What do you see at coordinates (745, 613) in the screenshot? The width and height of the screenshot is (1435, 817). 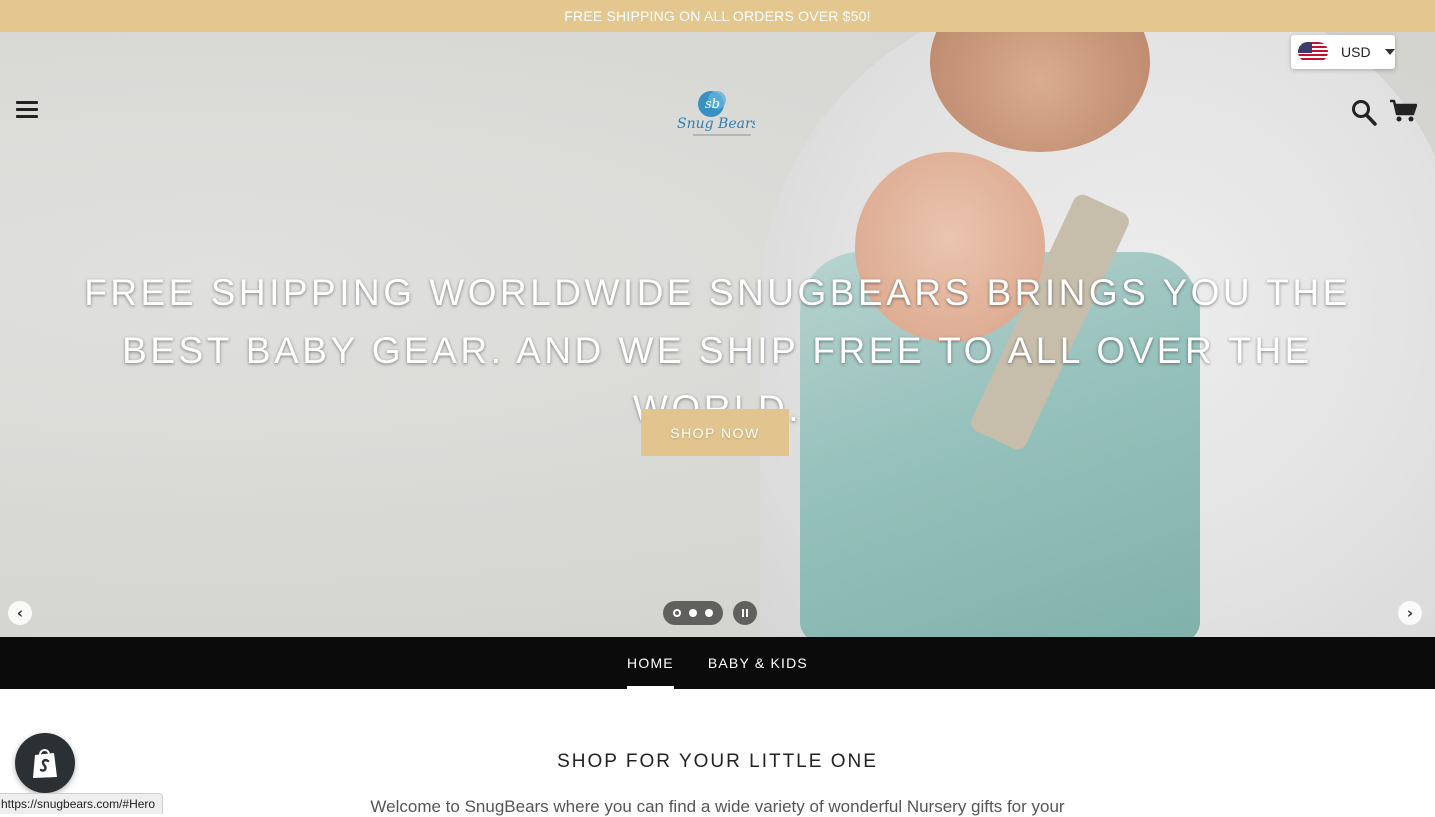 I see `pause-icon` at bounding box center [745, 613].